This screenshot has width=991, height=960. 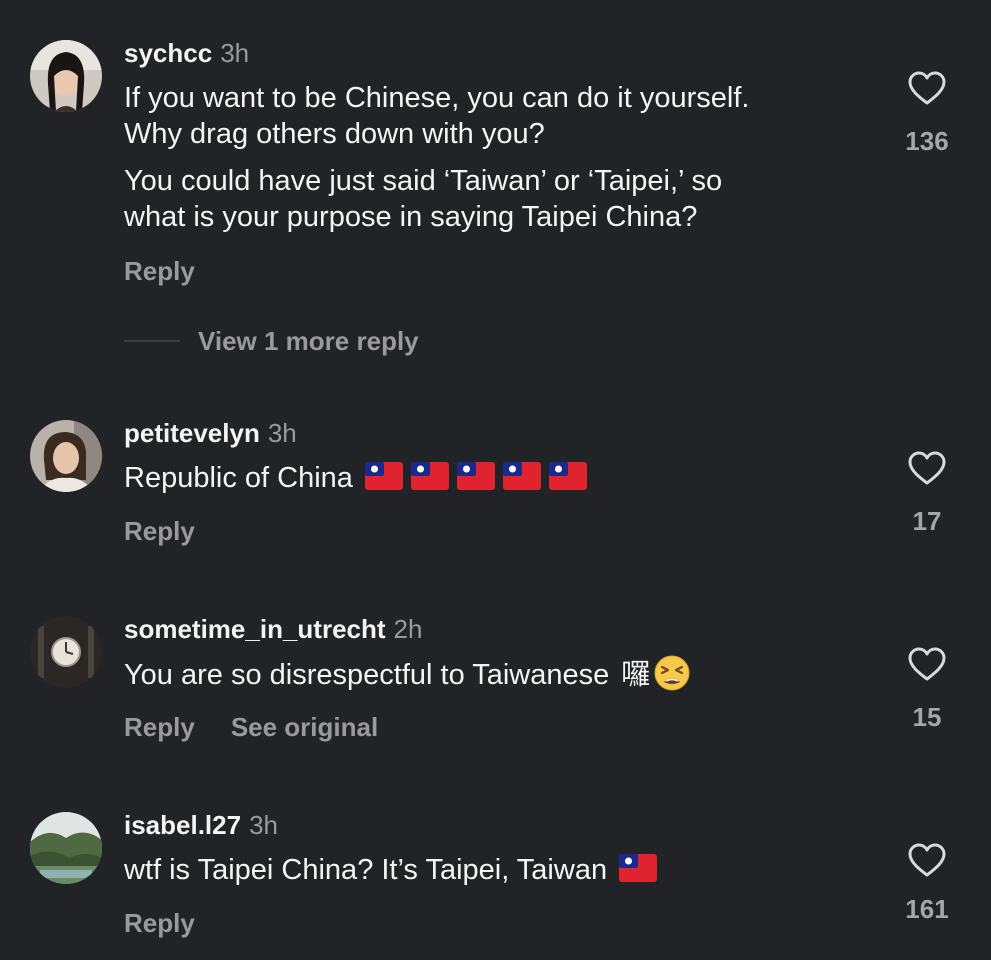 What do you see at coordinates (355, 478) in the screenshot?
I see `comment-text: Republic of China` at bounding box center [355, 478].